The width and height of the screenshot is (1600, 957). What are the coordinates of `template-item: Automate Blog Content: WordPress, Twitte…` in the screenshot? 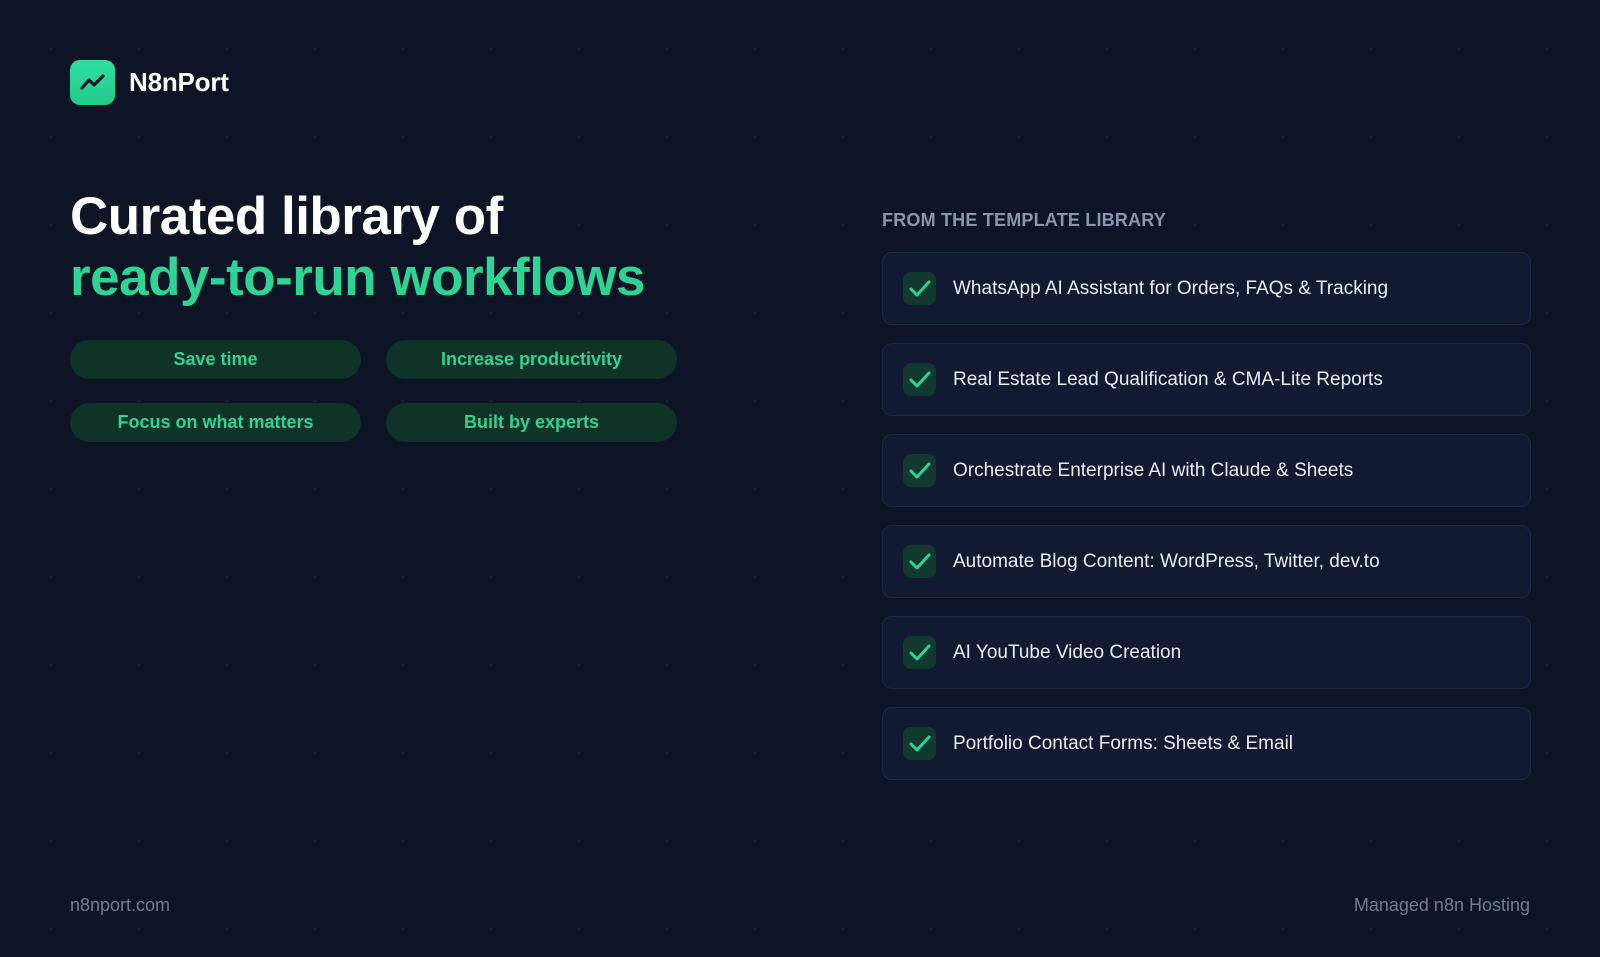 It's located at (1206, 561).